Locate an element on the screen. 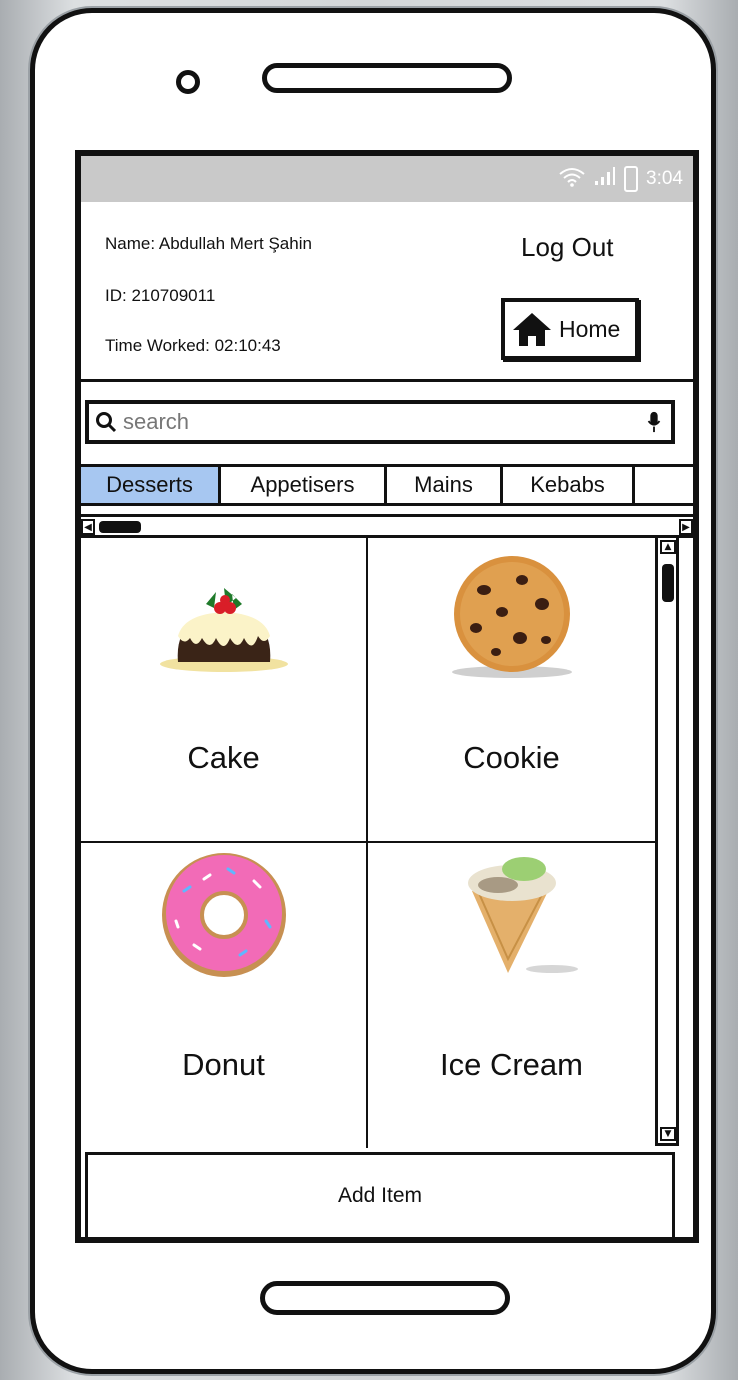 This screenshot has width=738, height=1380. search-input is located at coordinates (383, 422).